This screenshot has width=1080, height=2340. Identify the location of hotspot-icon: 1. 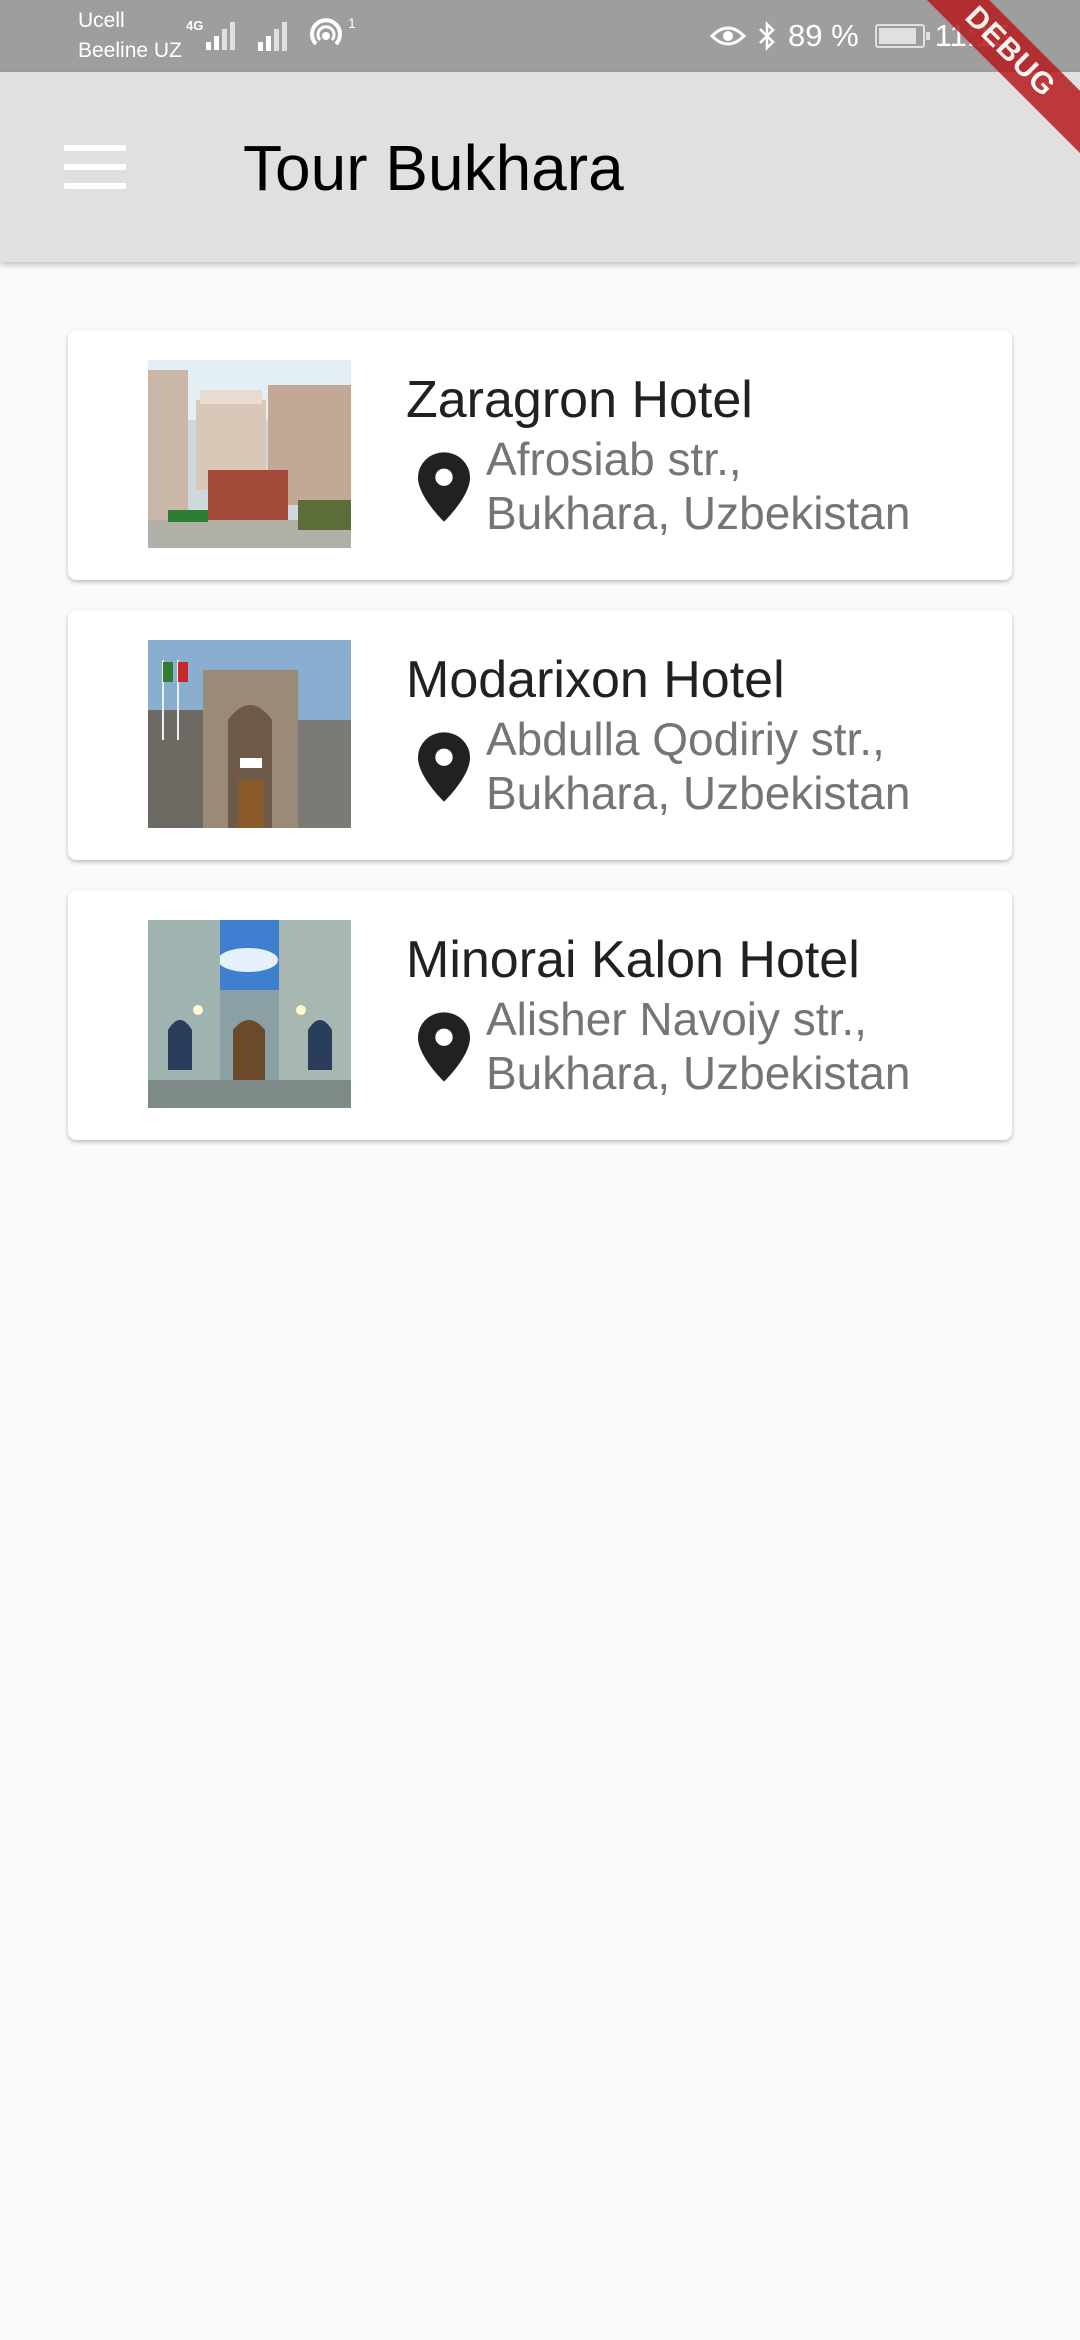
(333, 31).